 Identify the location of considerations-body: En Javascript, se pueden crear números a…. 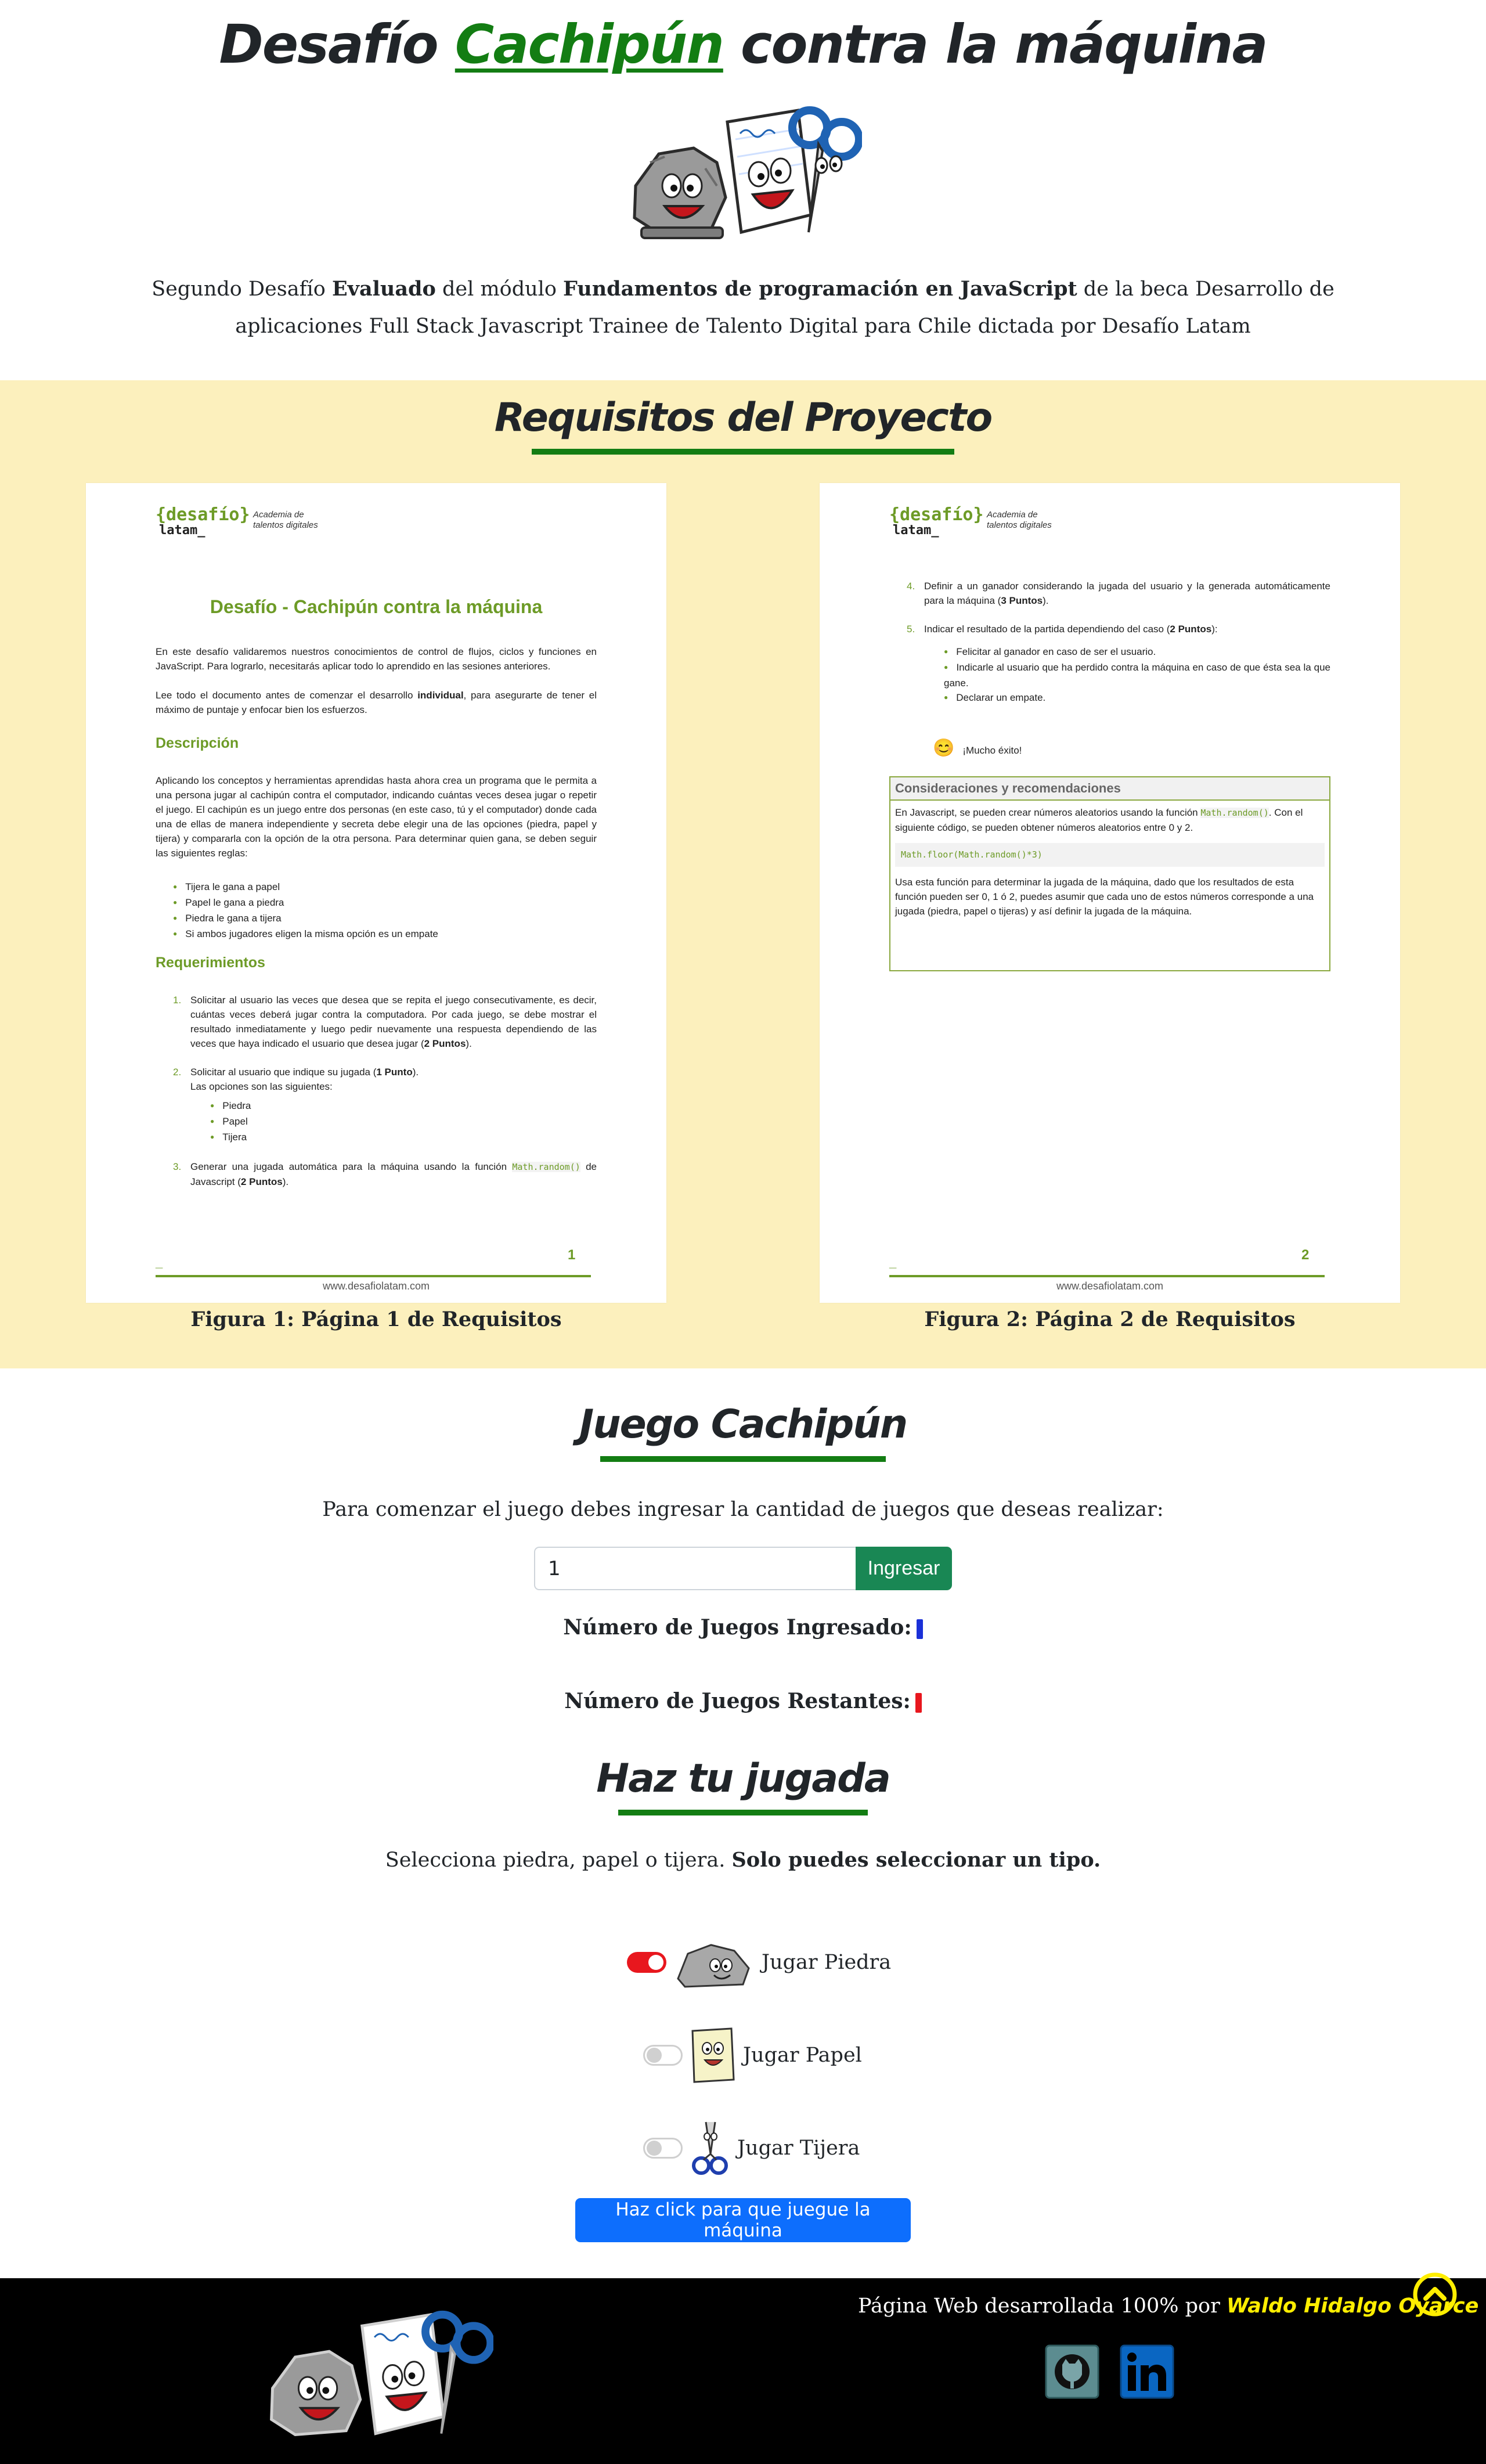
(1109, 862).